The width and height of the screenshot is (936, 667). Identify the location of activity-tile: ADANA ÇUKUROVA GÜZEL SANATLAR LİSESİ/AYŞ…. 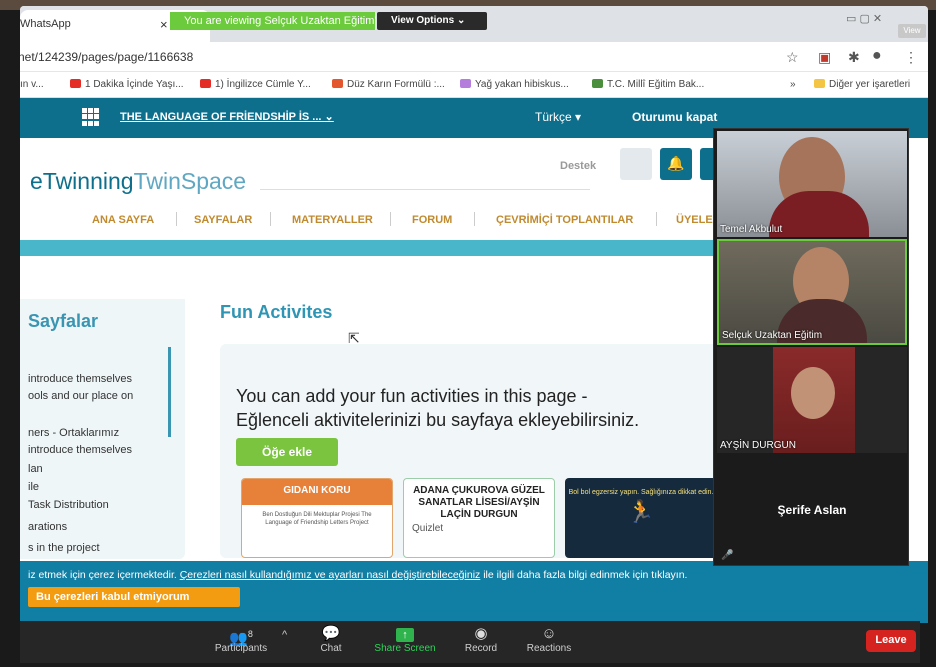
(479, 518).